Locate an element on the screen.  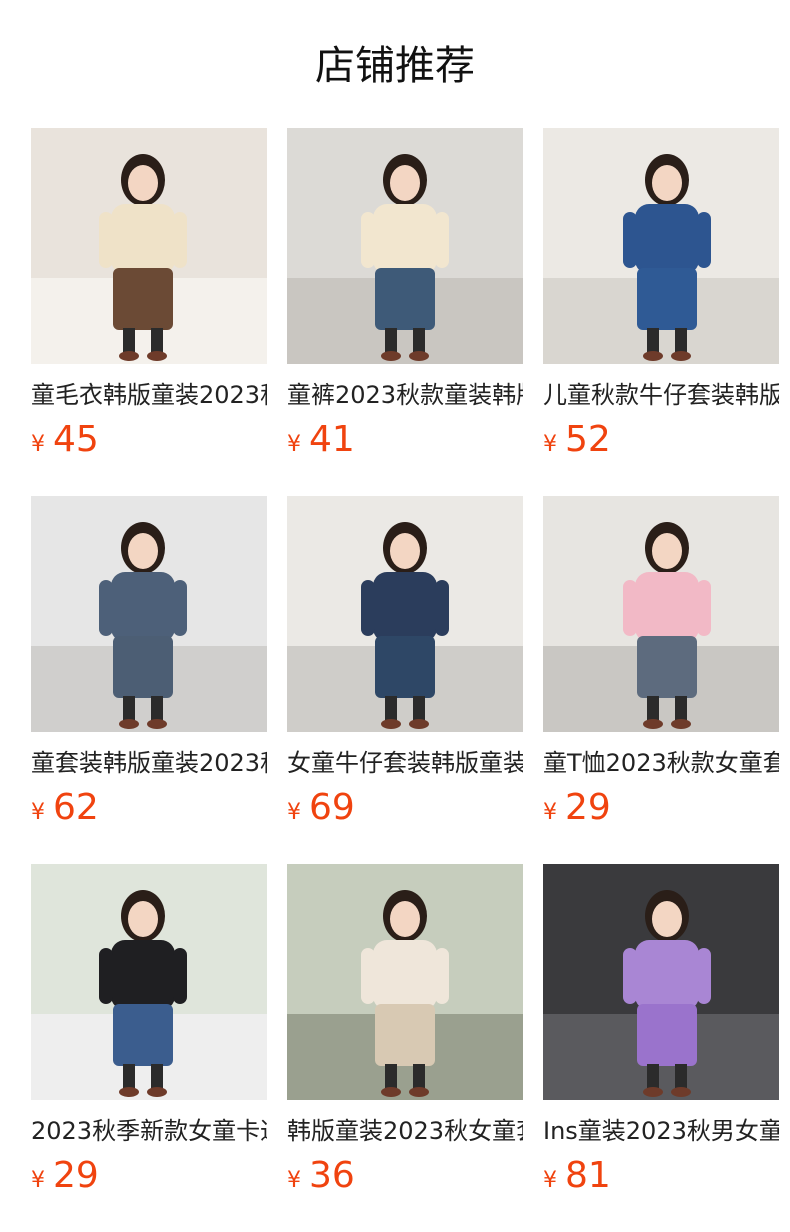
product-price: ¥69 is located at coordinates (405, 808).